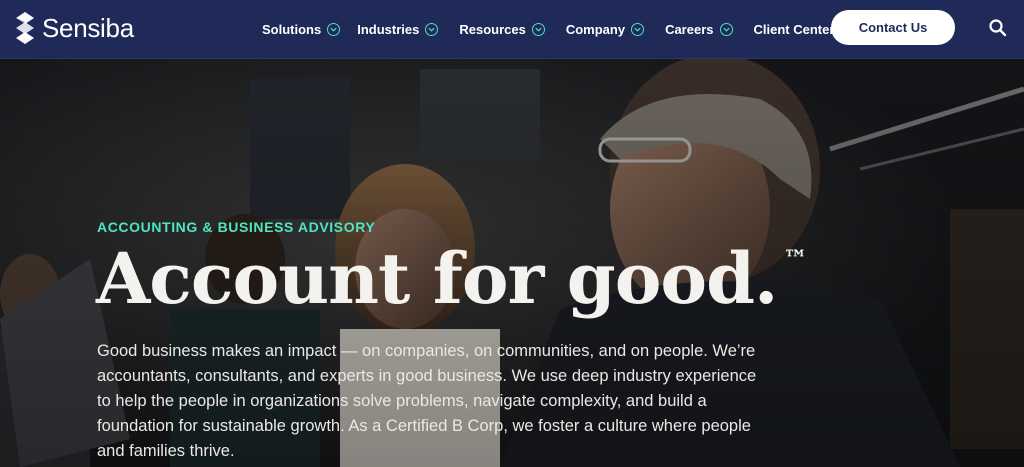  What do you see at coordinates (437, 278) in the screenshot?
I see `headline-text: Account for good.` at bounding box center [437, 278].